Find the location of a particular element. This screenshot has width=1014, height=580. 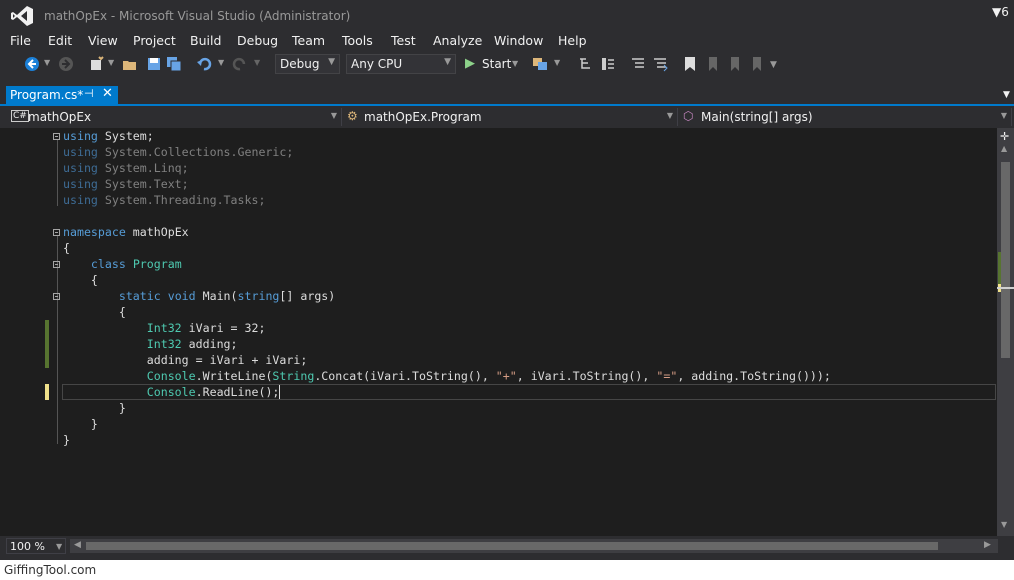

collapse-usings-icon is located at coordinates (56, 136).